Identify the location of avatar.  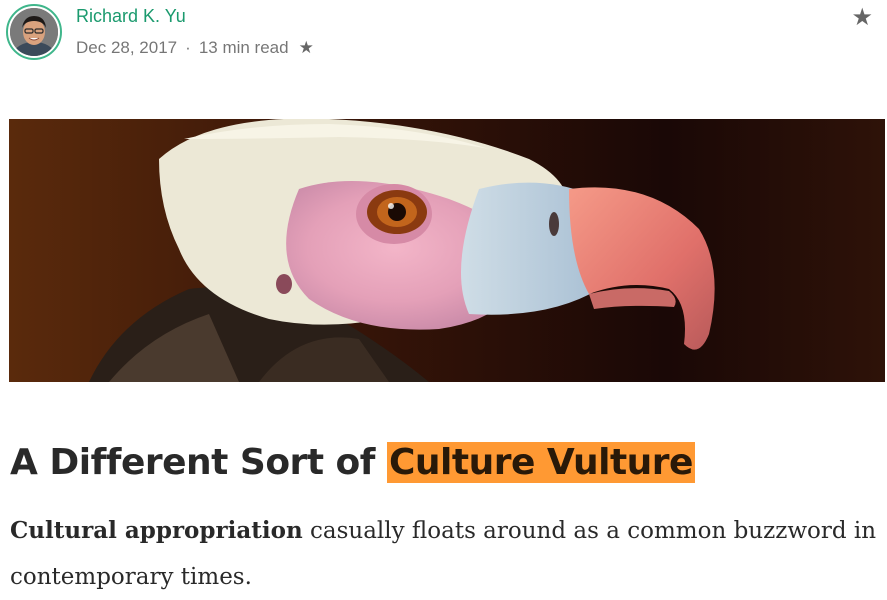
(34, 32).